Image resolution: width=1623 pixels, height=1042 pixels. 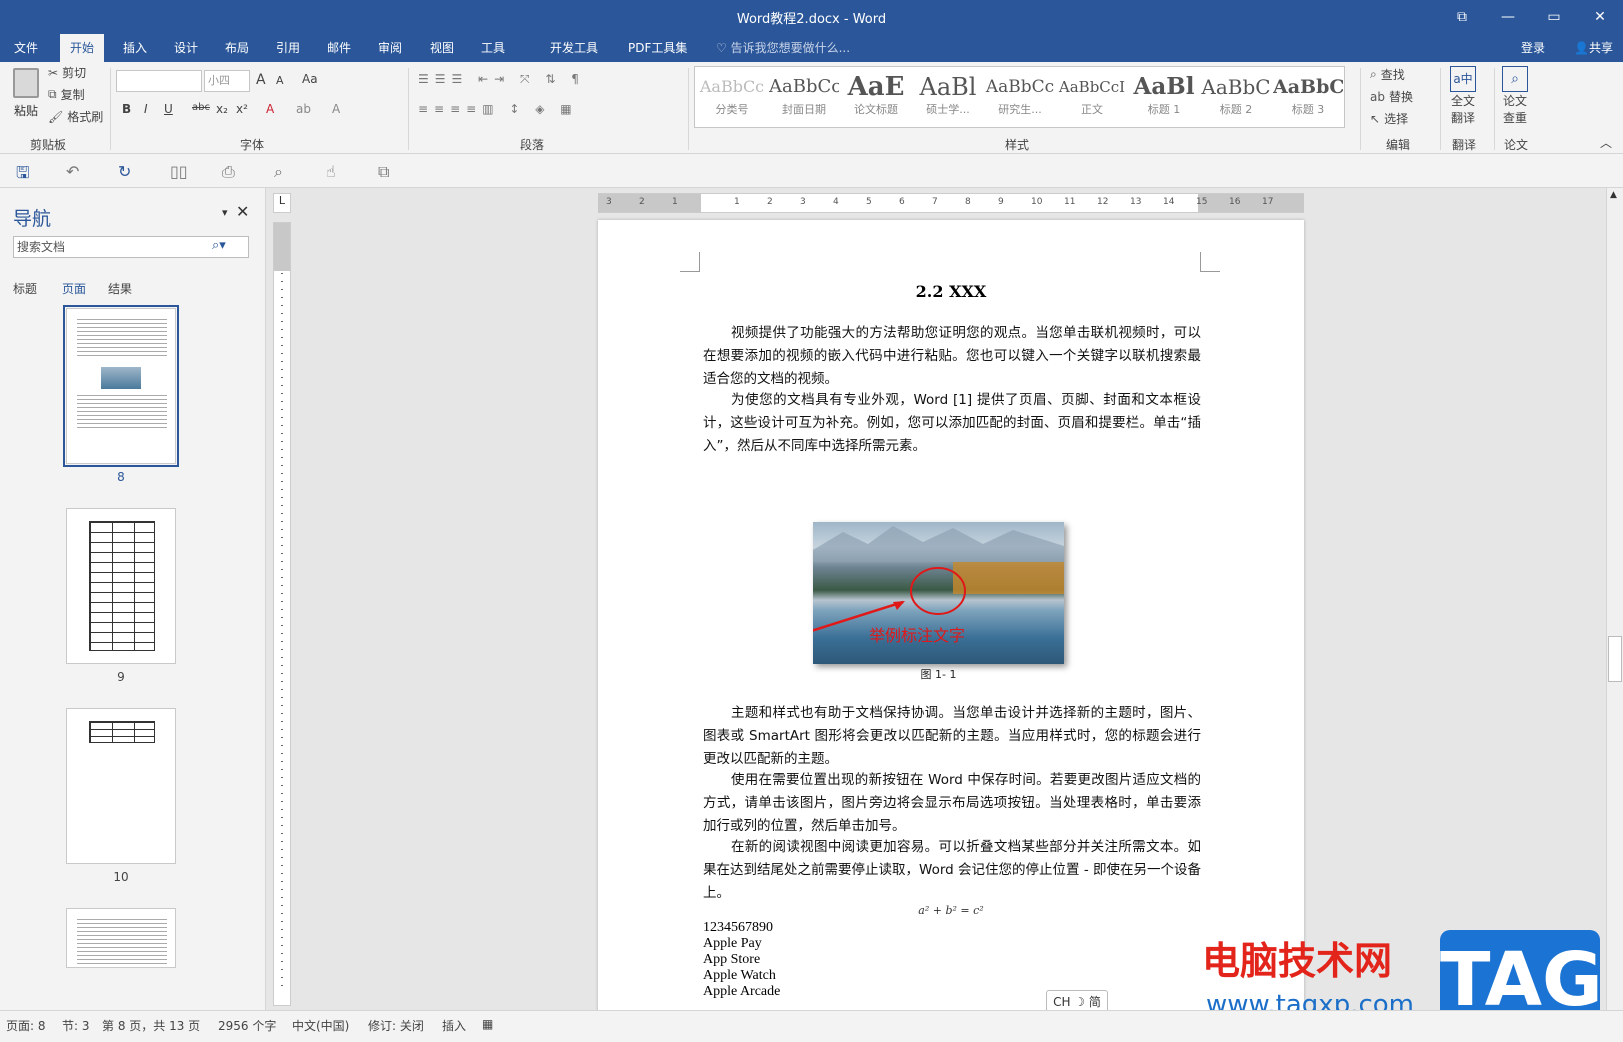 What do you see at coordinates (1236, 98) in the screenshot?
I see `style-item: AaBbC 标题 2` at bounding box center [1236, 98].